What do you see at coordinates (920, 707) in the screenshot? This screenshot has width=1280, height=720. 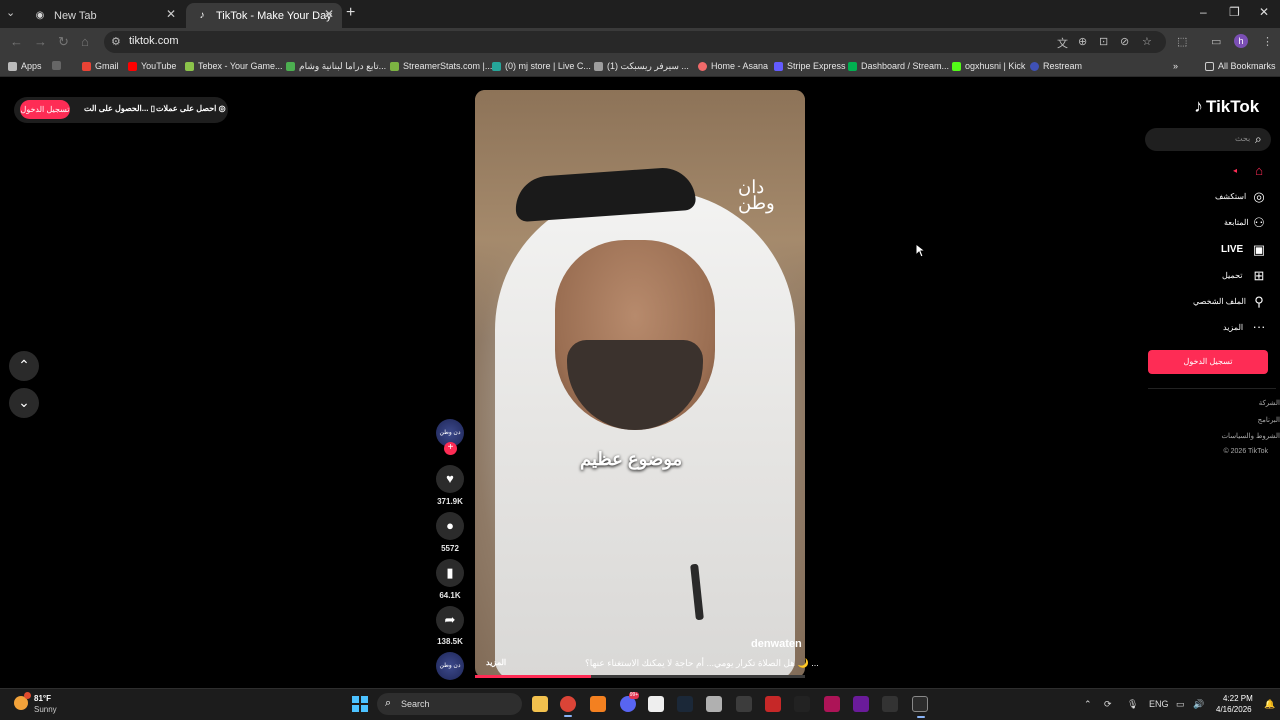 I see `terminal-icon` at bounding box center [920, 707].